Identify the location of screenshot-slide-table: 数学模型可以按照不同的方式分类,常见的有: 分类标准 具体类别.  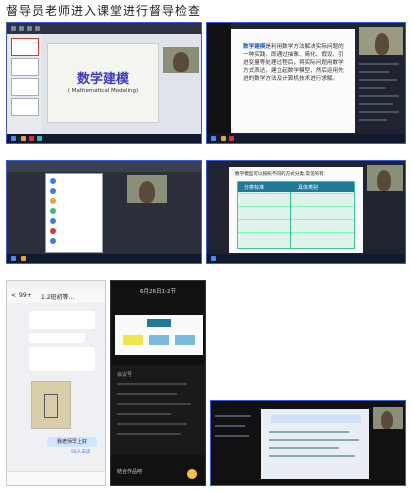
(306, 212).